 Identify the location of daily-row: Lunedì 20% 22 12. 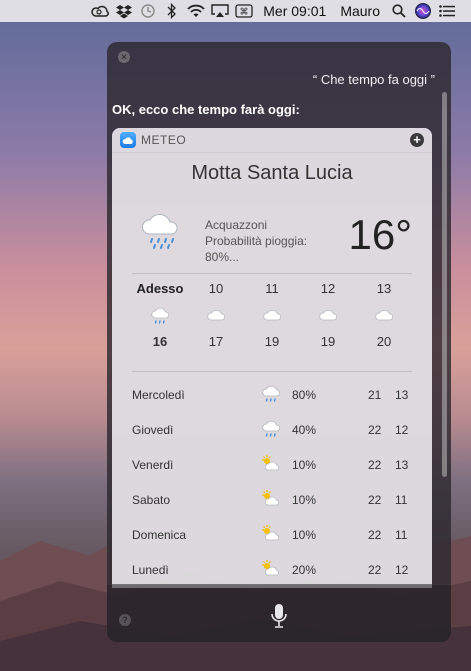
(272, 570).